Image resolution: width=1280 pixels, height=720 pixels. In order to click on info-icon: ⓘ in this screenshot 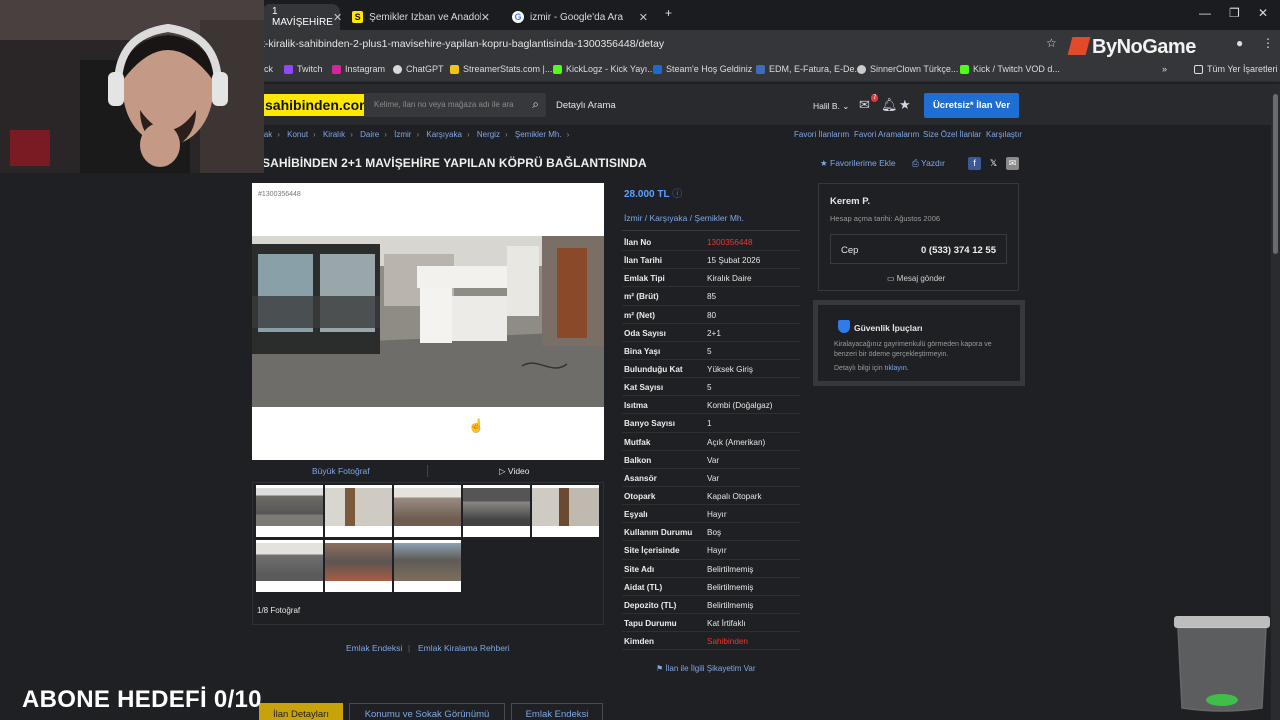, I will do `click(677, 194)`.